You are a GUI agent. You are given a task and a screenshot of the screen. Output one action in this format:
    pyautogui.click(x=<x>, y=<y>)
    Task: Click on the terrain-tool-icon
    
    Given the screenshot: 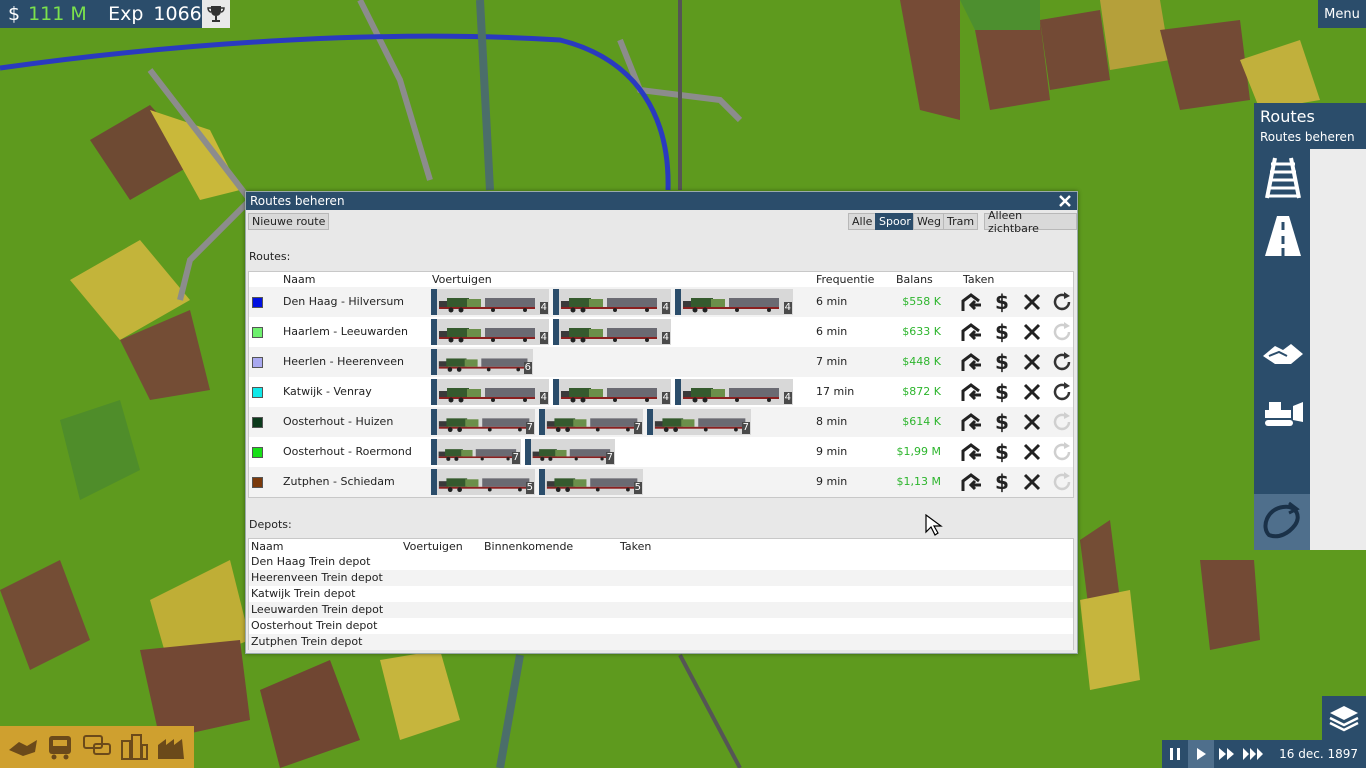 What is the action you would take?
    pyautogui.click(x=23, y=747)
    